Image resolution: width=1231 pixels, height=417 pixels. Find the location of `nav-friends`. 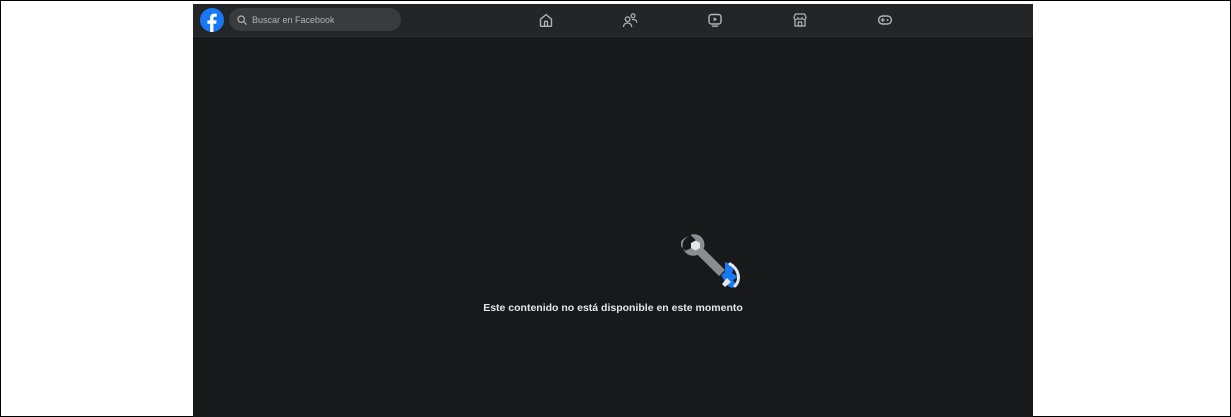

nav-friends is located at coordinates (630, 20).